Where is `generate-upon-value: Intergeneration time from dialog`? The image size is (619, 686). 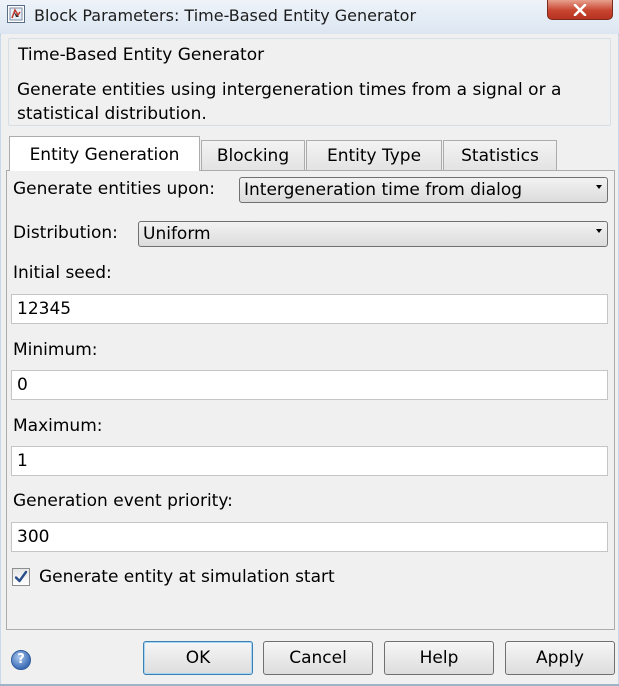 generate-upon-value: Intergeneration time from dialog is located at coordinates (383, 190).